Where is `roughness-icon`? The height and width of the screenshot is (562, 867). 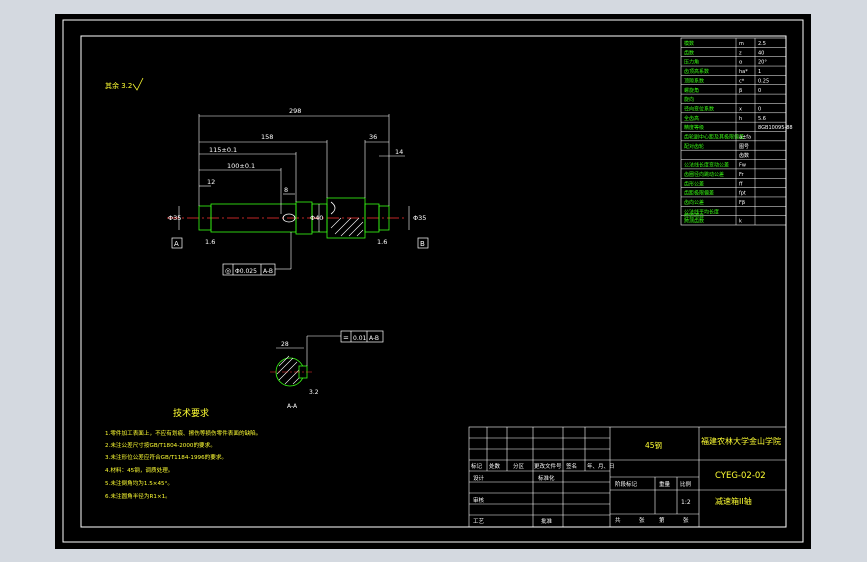 roughness-icon is located at coordinates (138, 84).